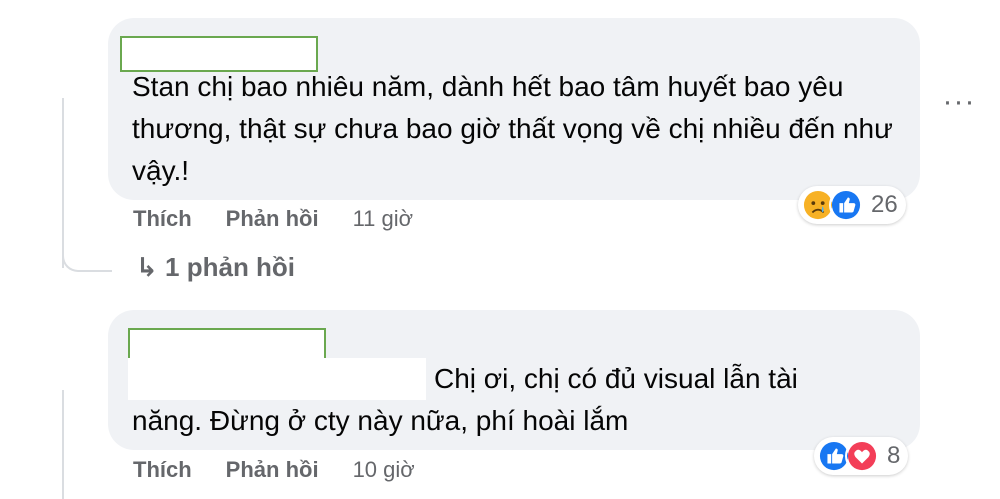 The image size is (1000, 499). I want to click on comment-timestamp: 11 giờ, so click(383, 219).